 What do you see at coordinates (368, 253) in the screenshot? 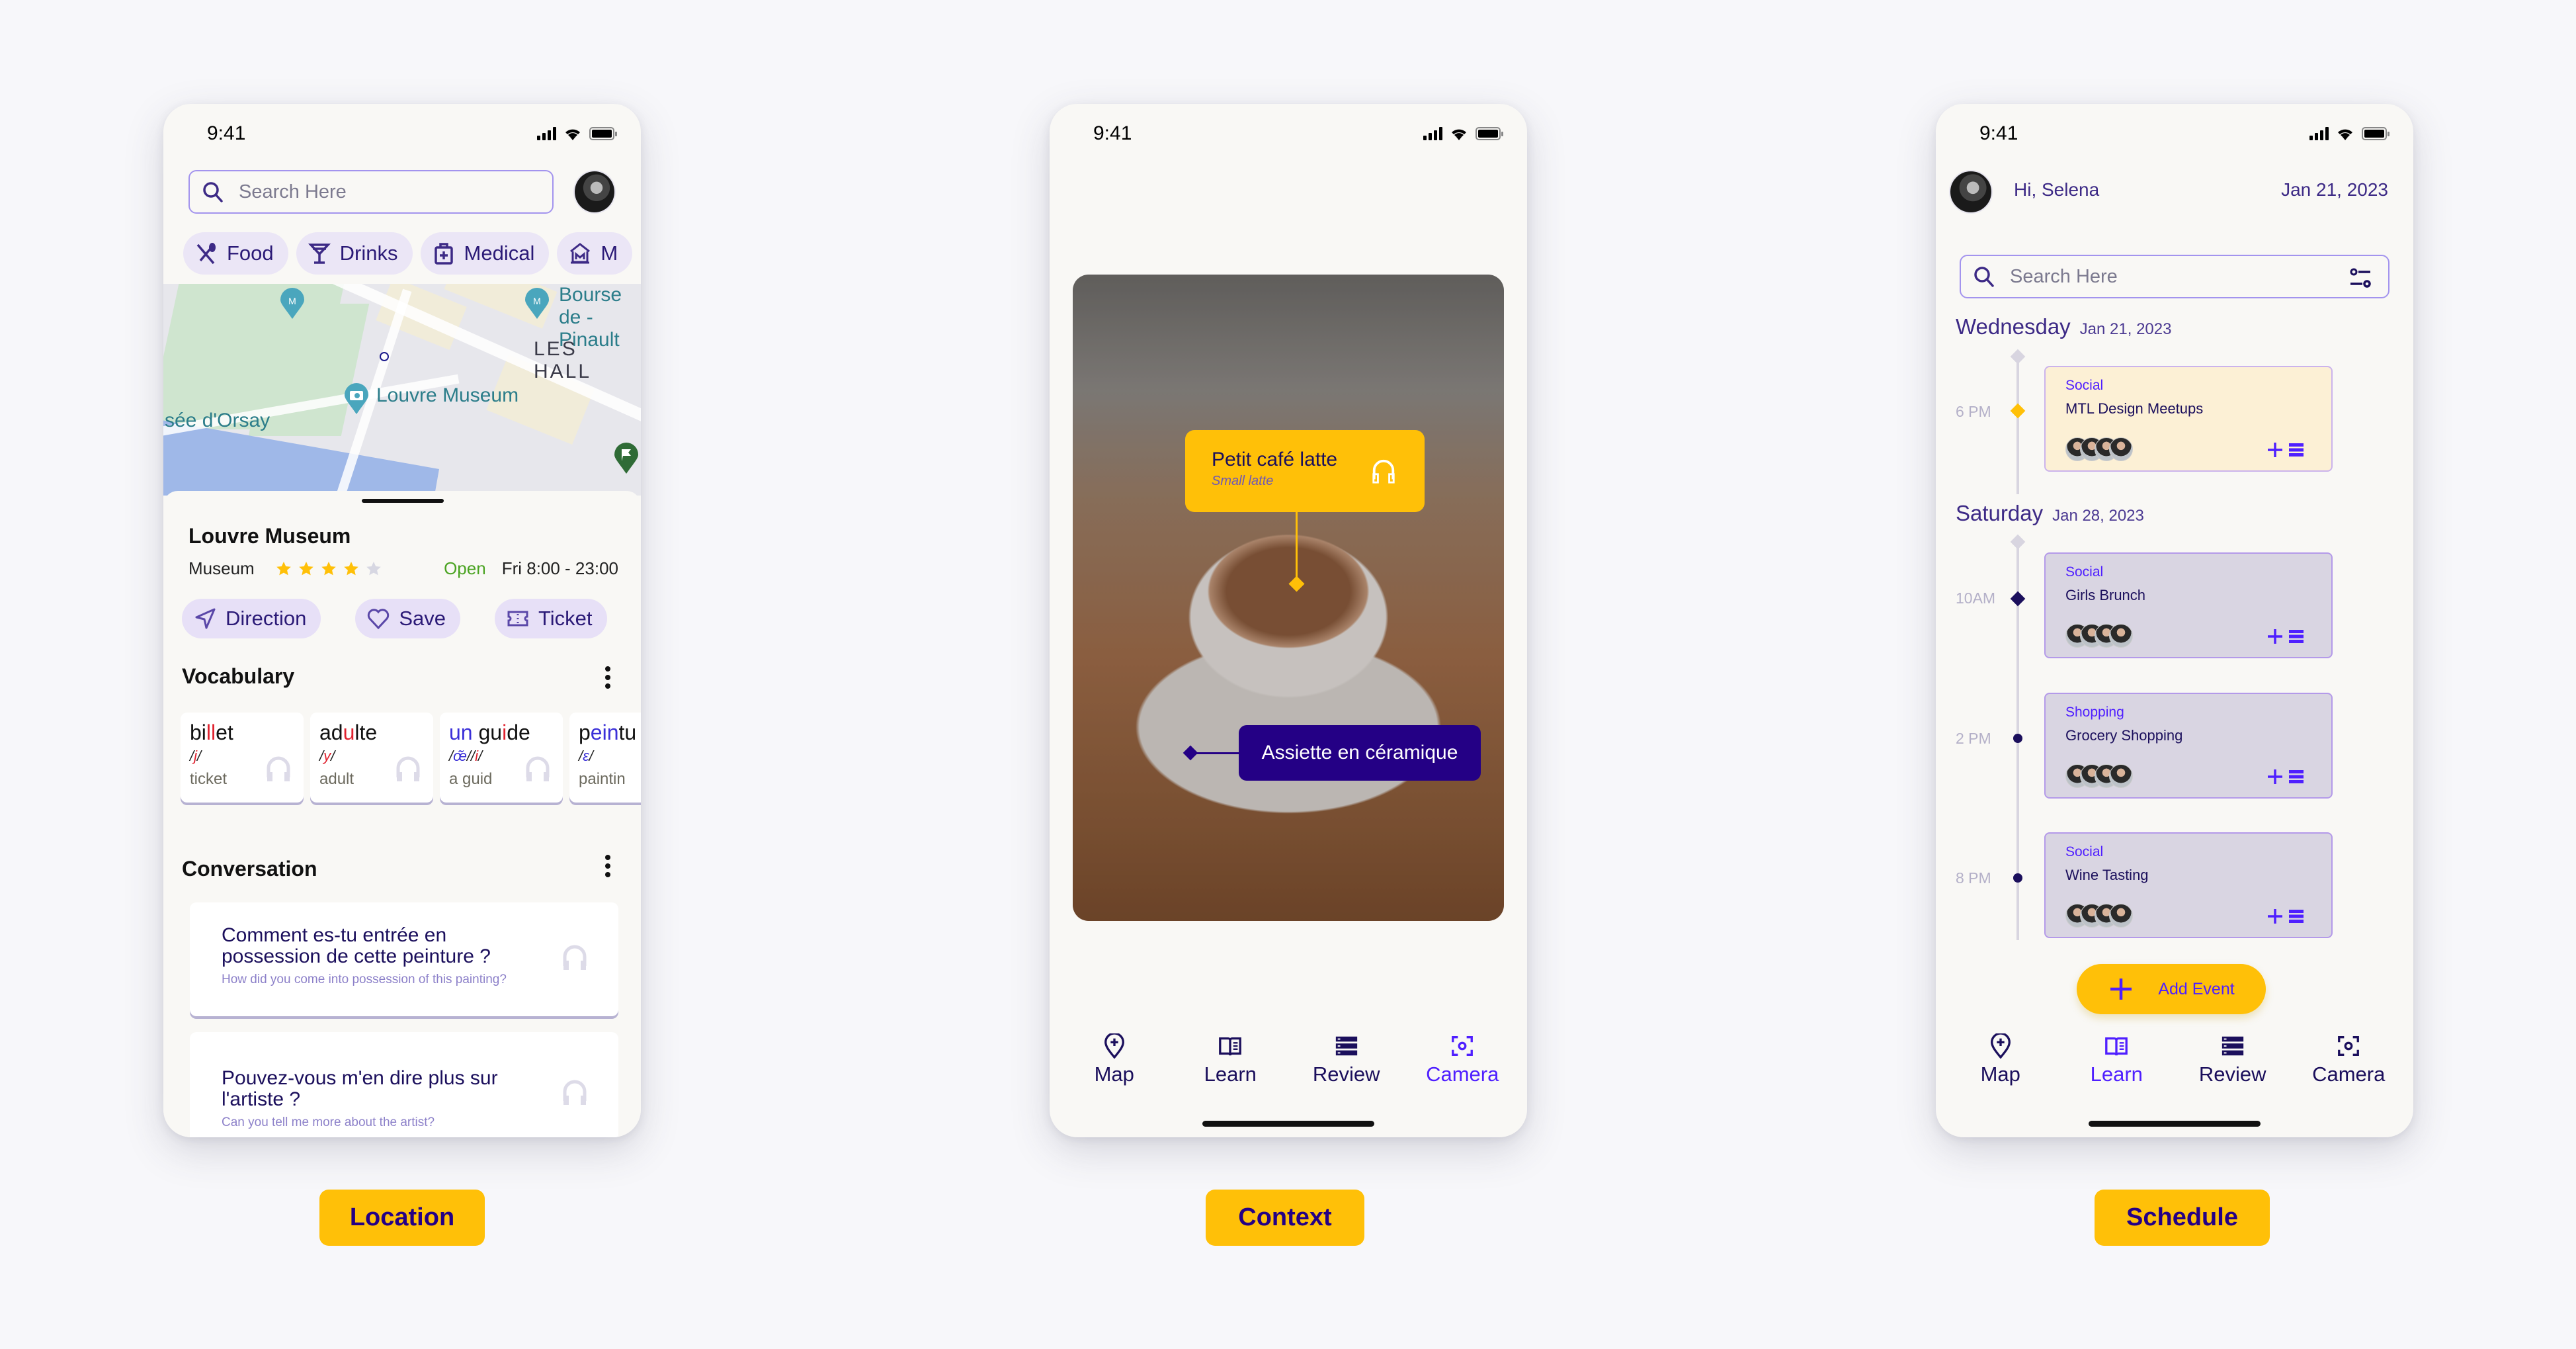
I see `chip-label: Drinks` at bounding box center [368, 253].